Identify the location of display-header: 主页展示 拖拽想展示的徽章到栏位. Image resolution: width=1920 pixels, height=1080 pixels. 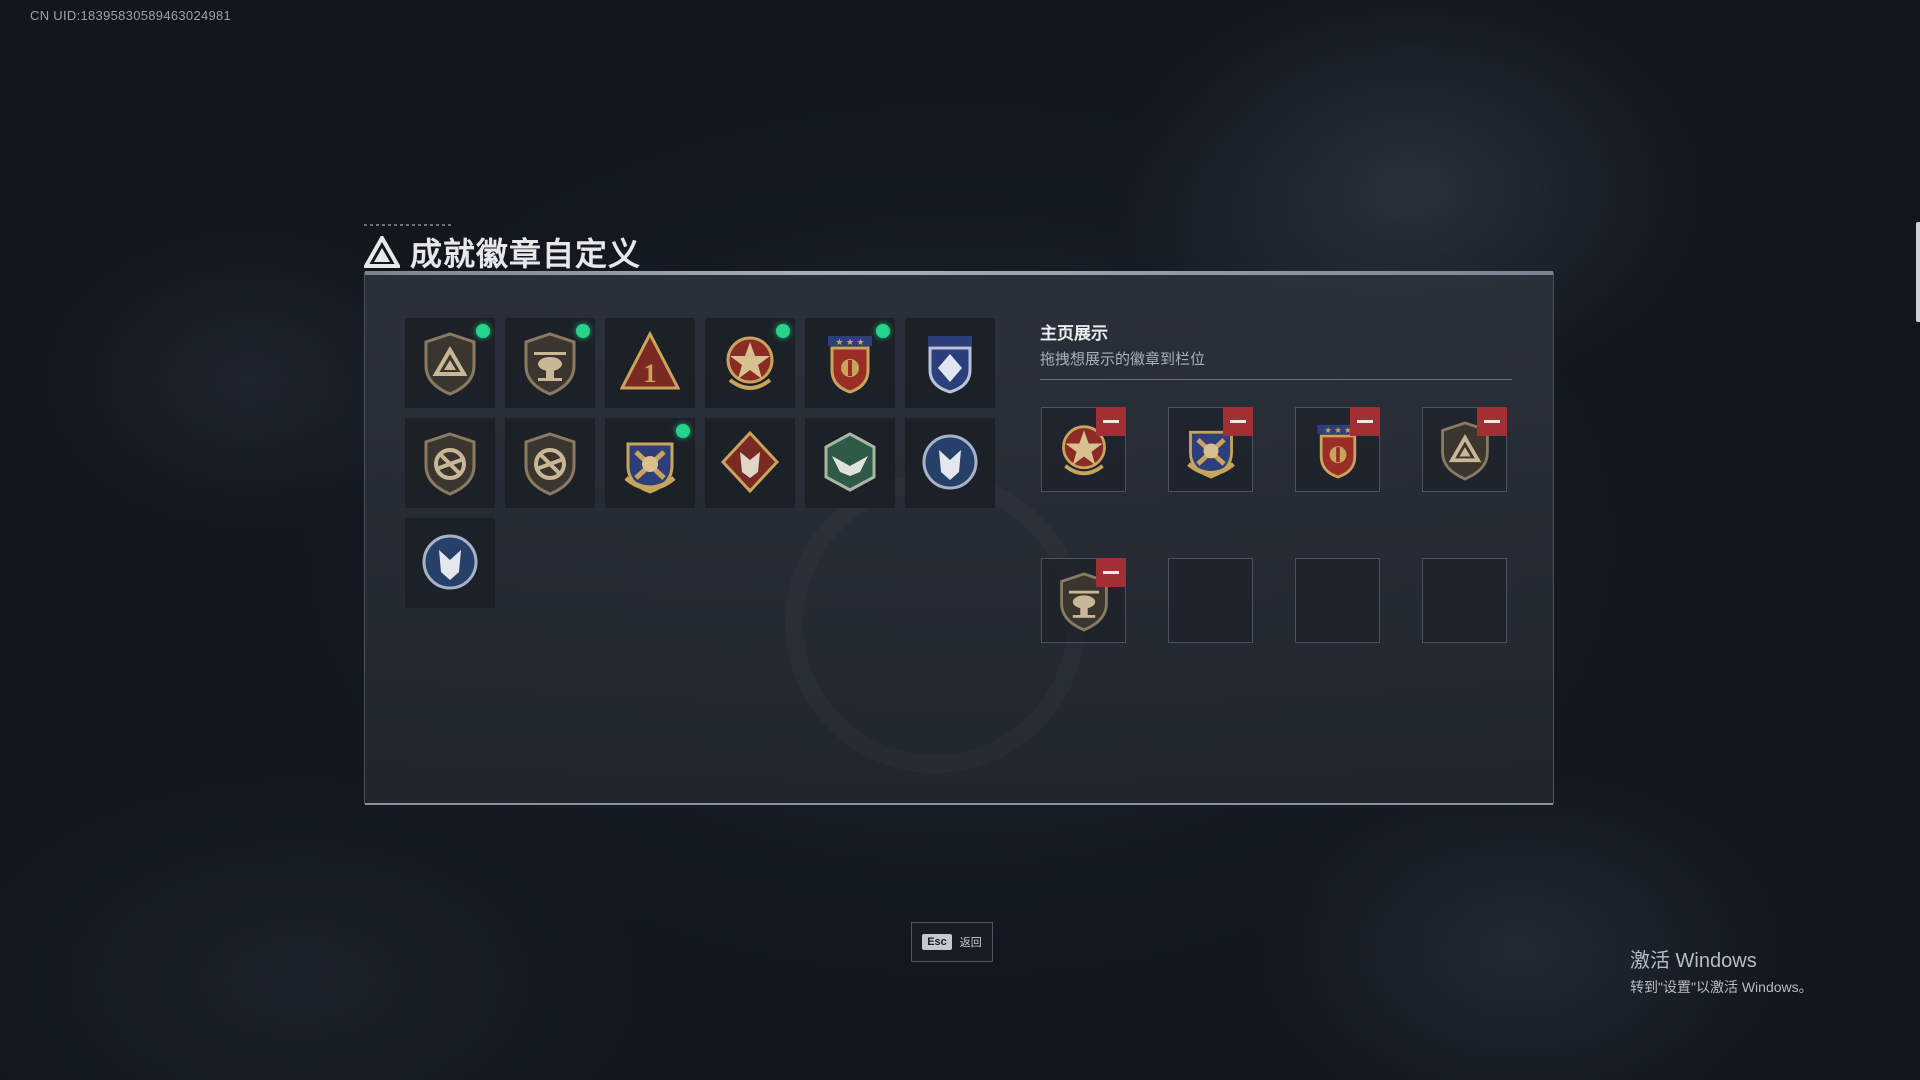
(1276, 349).